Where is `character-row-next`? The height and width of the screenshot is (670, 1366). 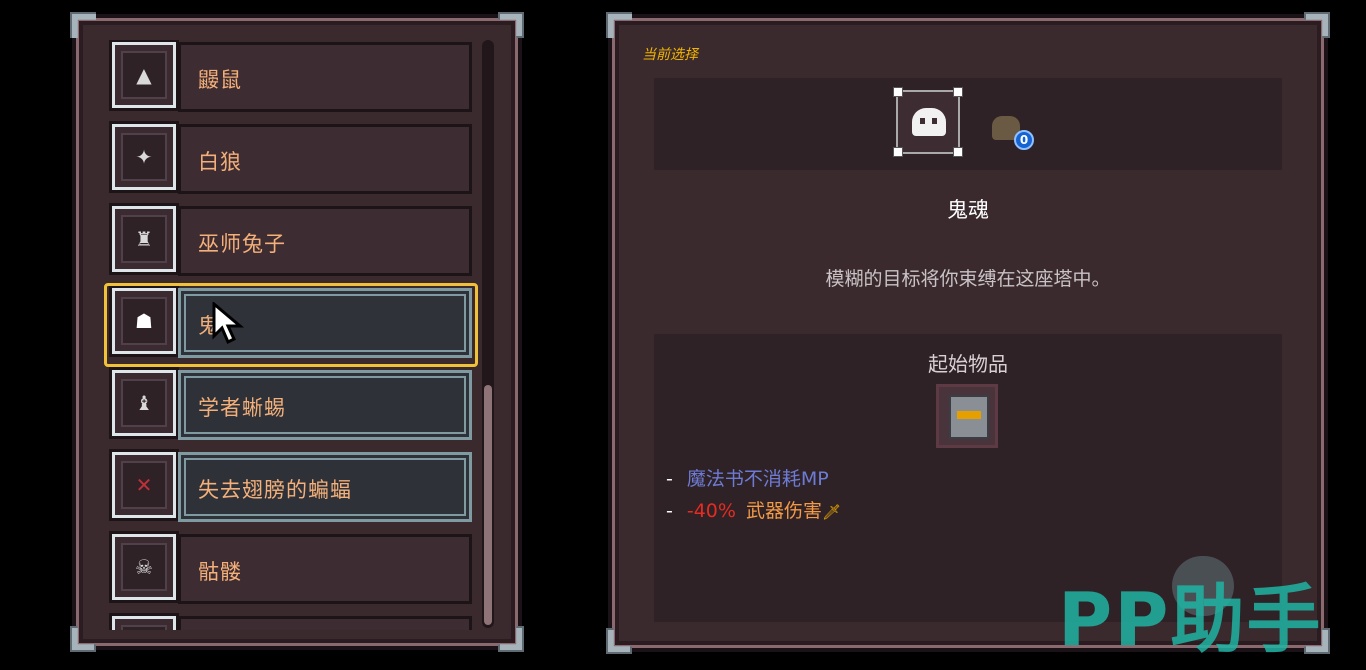 character-row-next is located at coordinates (290, 622).